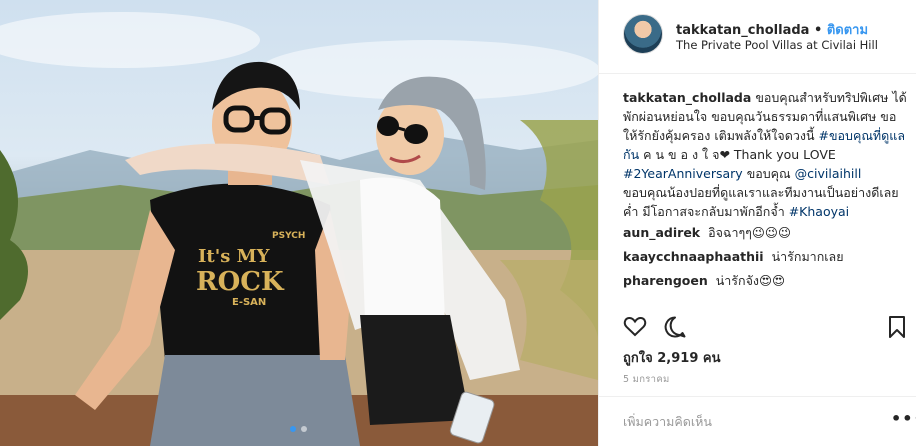  Describe the element at coordinates (298, 429) in the screenshot. I see `carousel-dots` at that location.